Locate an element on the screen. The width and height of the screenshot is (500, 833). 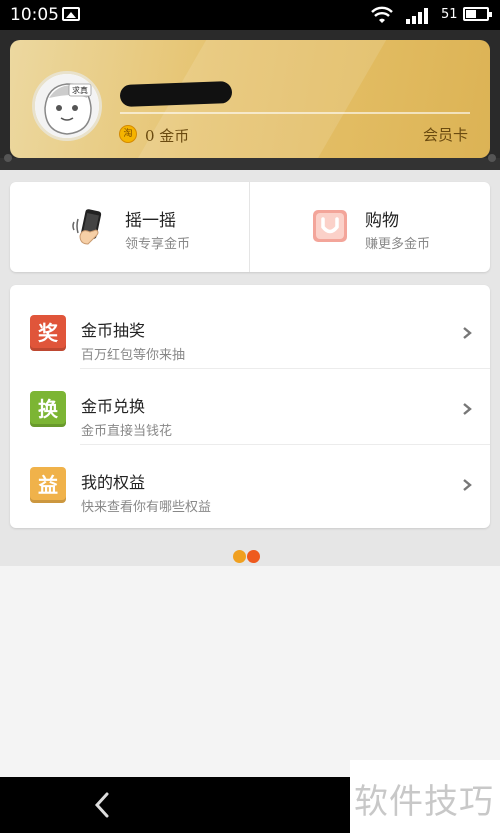
list-item-exchange: 换 金币兑换 金币直接当钱花 is located at coordinates (250, 407).